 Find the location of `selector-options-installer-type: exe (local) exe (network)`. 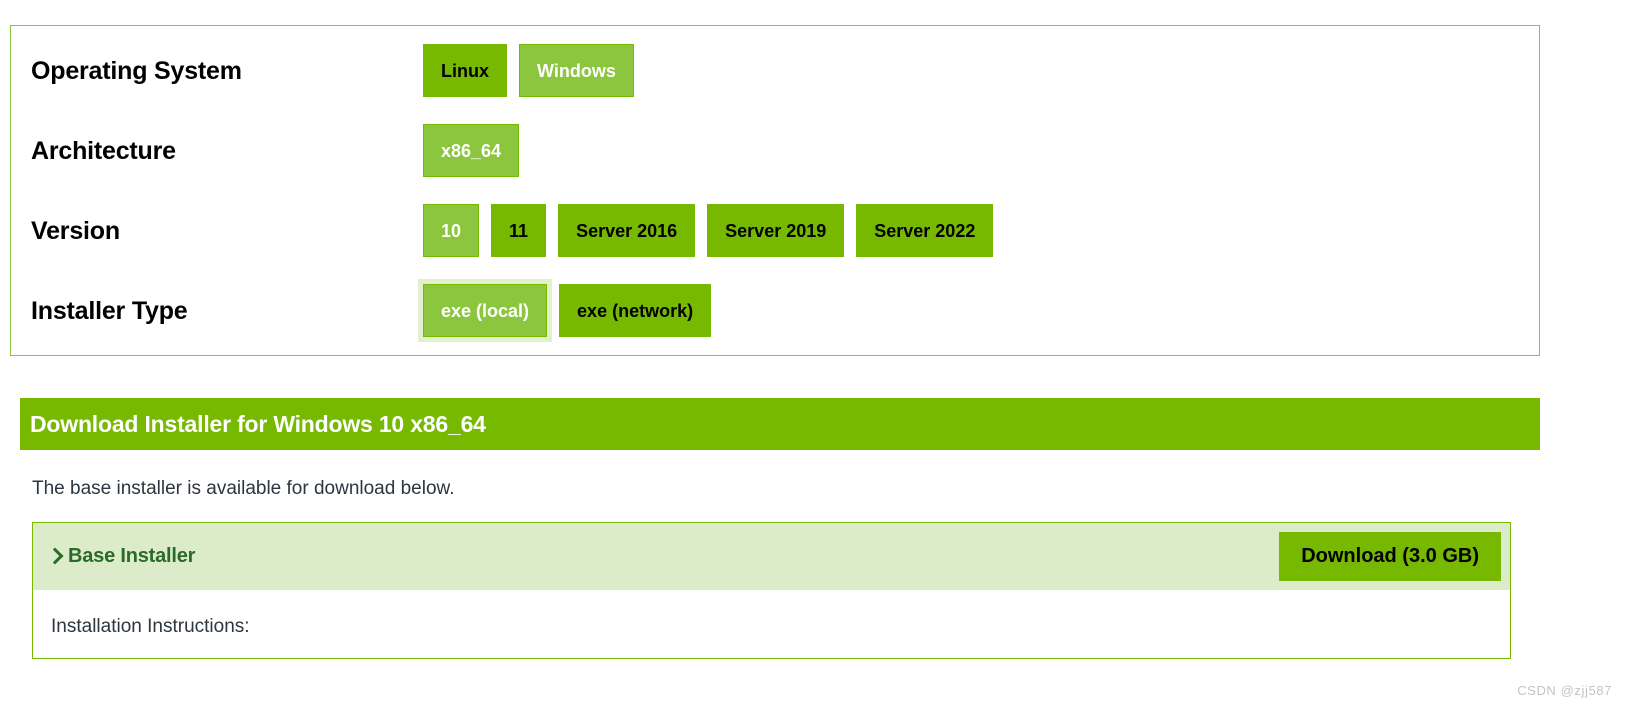

selector-options-installer-type: exe (local) exe (network) is located at coordinates (564, 310).